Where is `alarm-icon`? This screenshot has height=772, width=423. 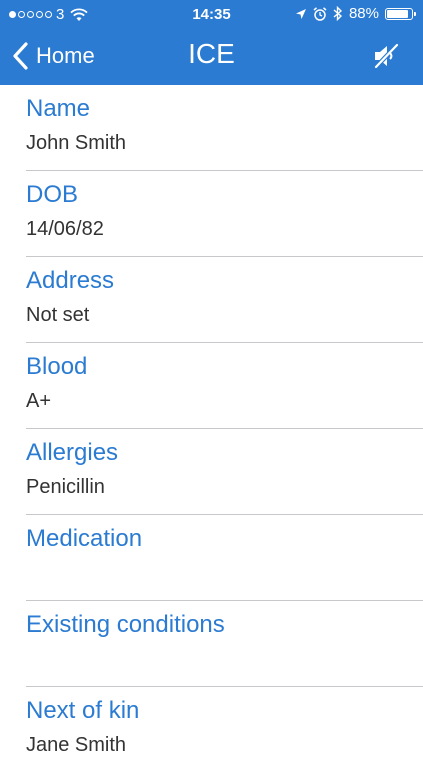 alarm-icon is located at coordinates (320, 13).